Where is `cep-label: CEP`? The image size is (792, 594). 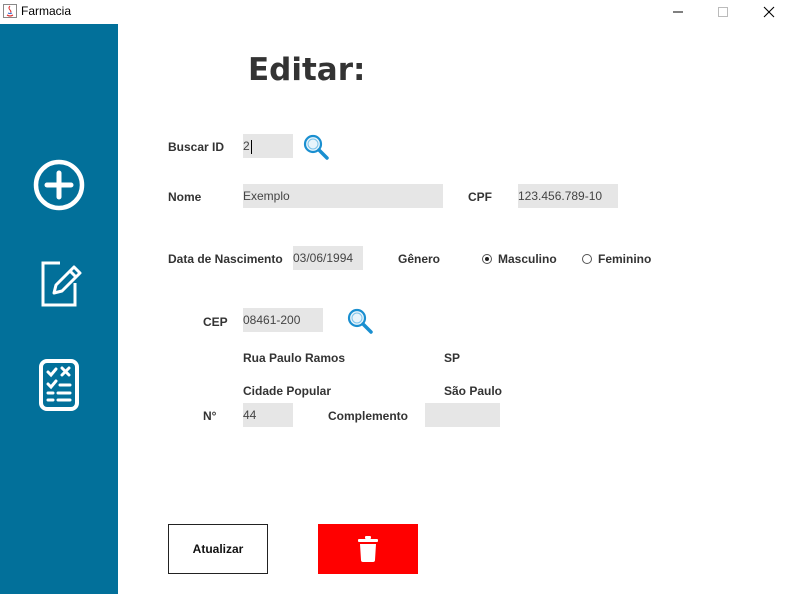 cep-label: CEP is located at coordinates (215, 322).